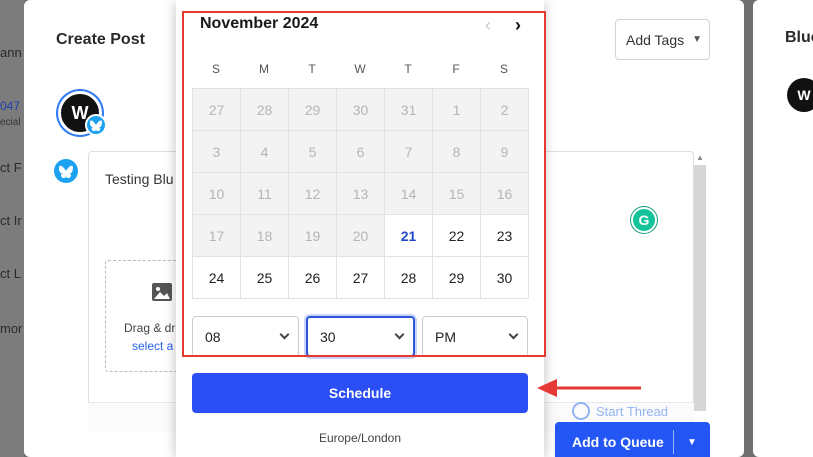 The width and height of the screenshot is (813, 457). I want to click on bg-fragment: ann, so click(11, 52).